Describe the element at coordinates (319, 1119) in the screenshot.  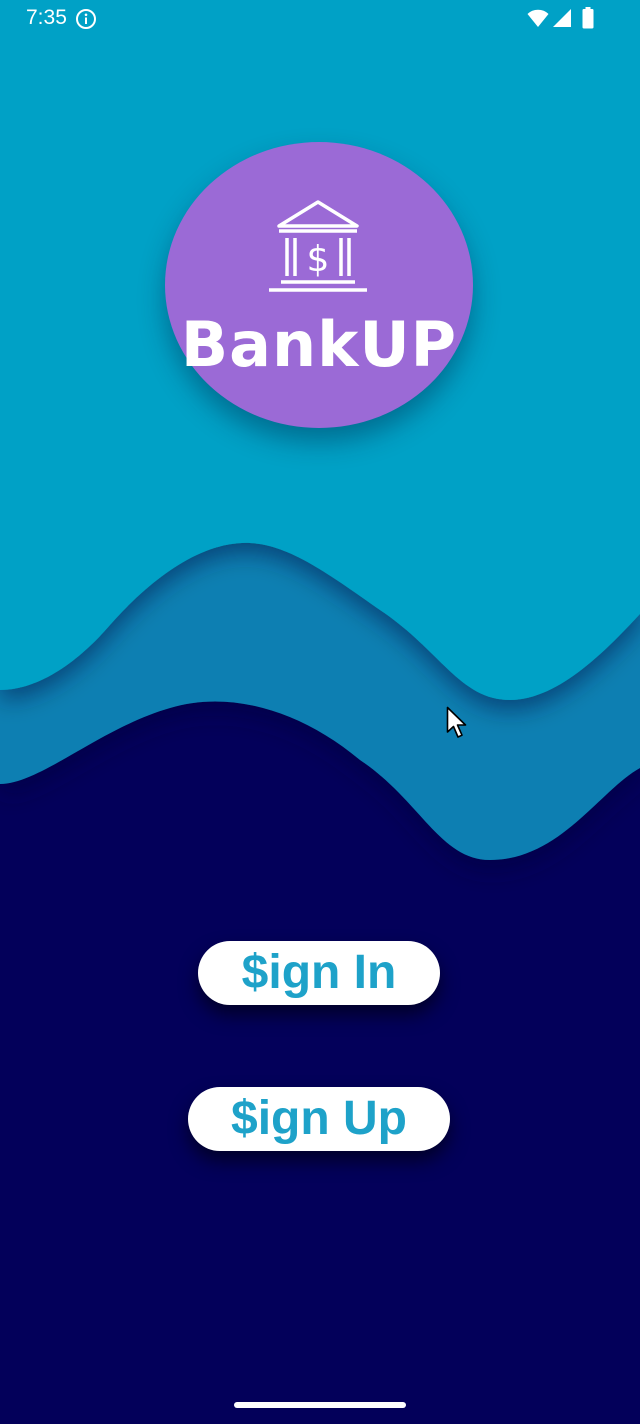
I see `sign-up-button: $ign Up` at that location.